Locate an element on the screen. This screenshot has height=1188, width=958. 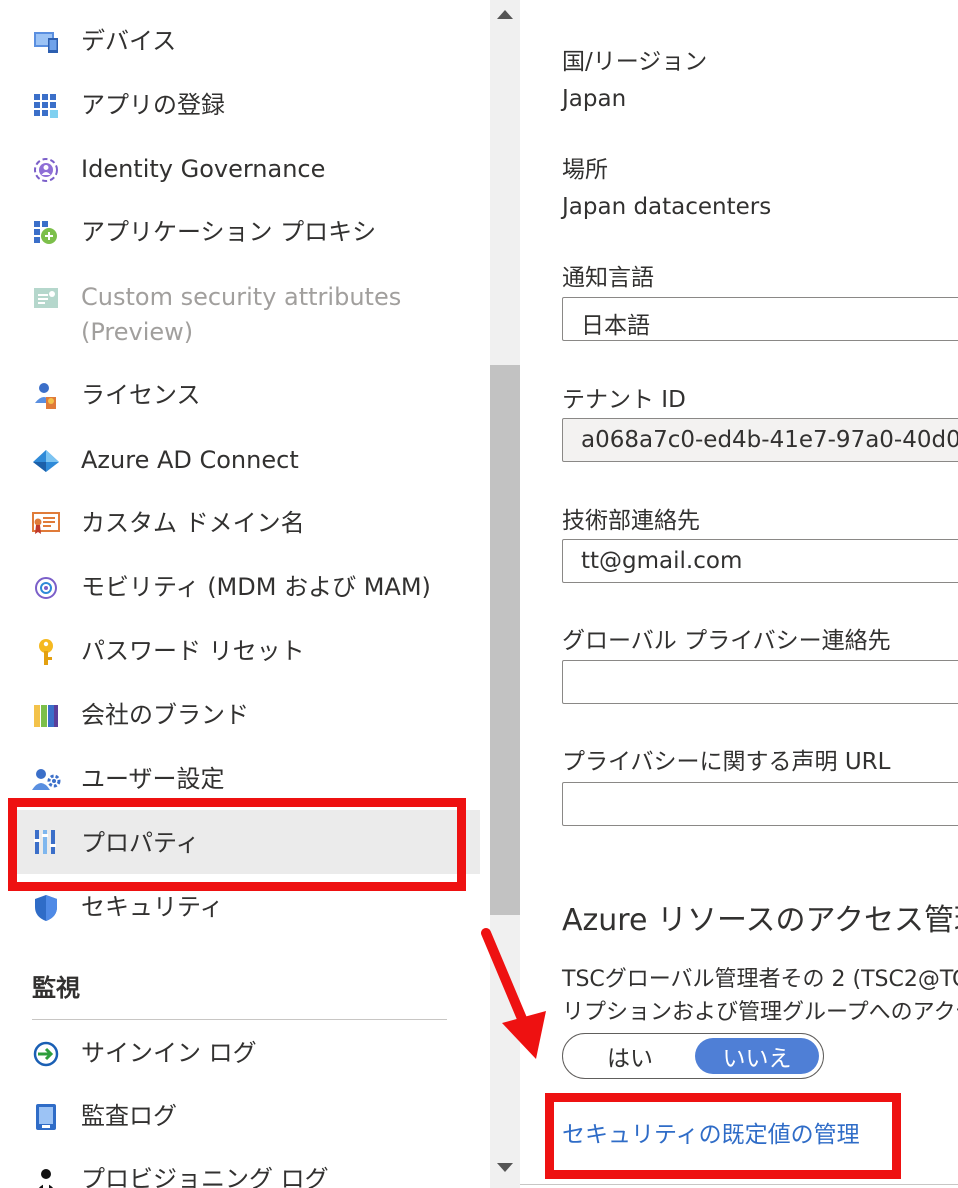
sidebar-item-label: ユーザー設定 is located at coordinates (153, 779).